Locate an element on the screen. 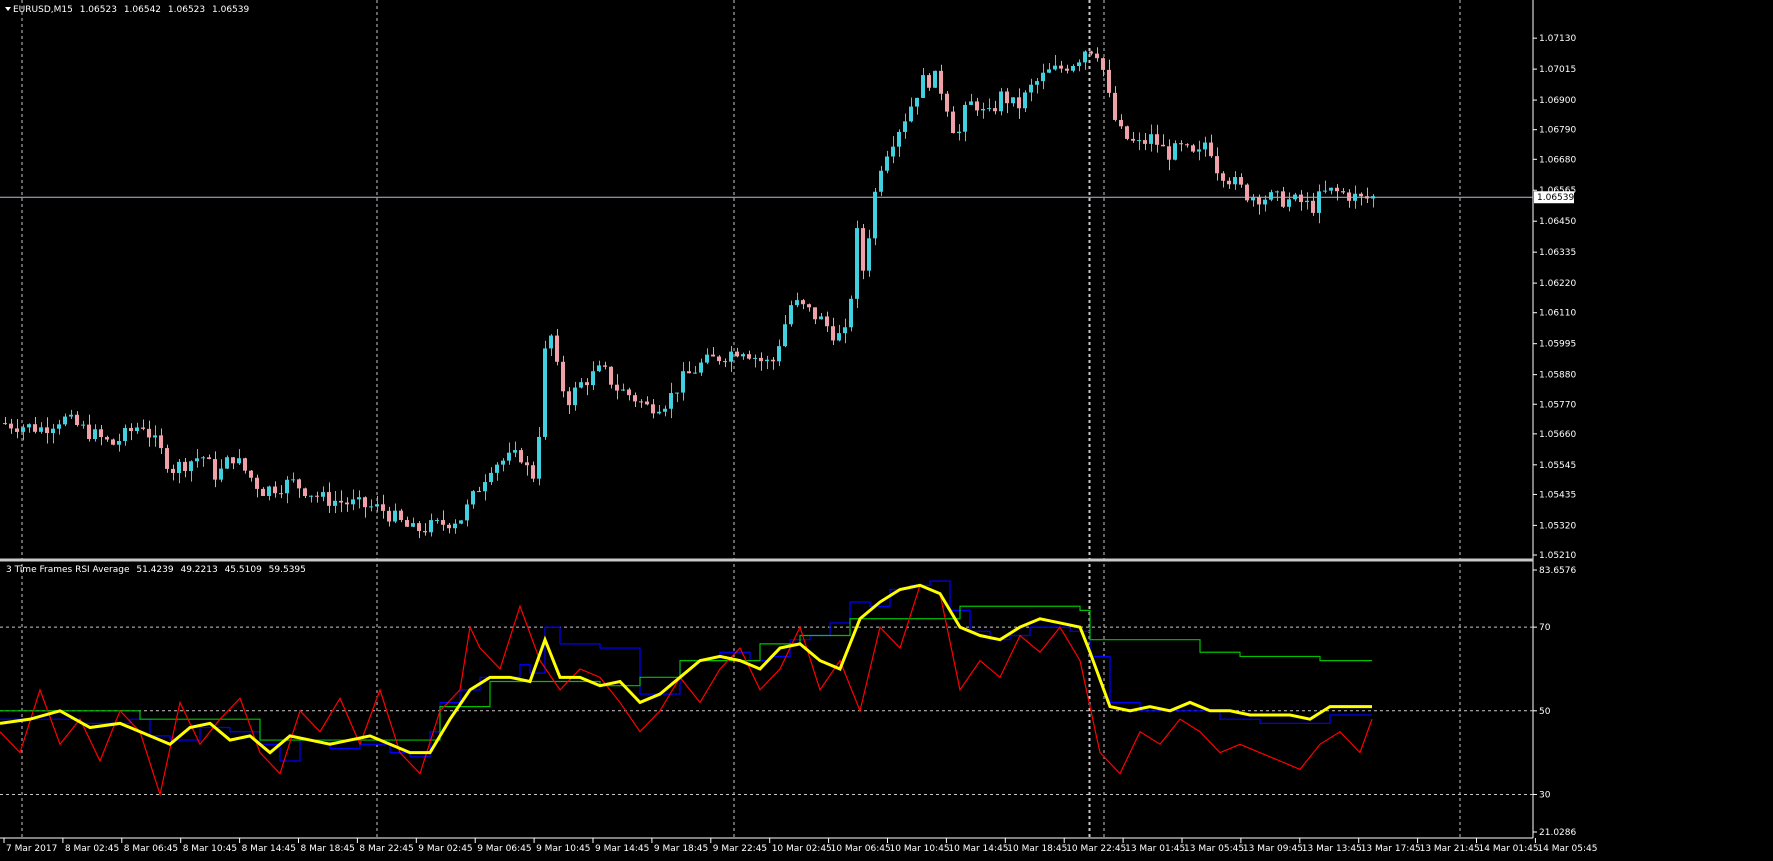 Image resolution: width=1773 pixels, height=861 pixels. price-tick-label: 1.06335 is located at coordinates (1557, 253).